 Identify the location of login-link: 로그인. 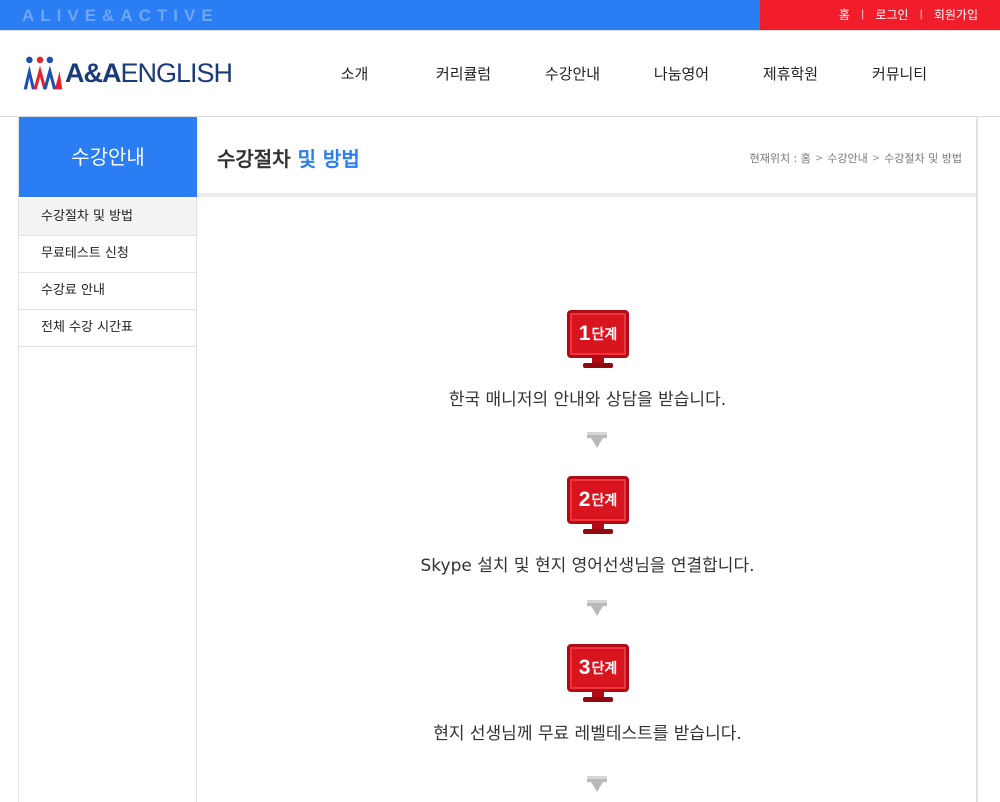
(891, 14).